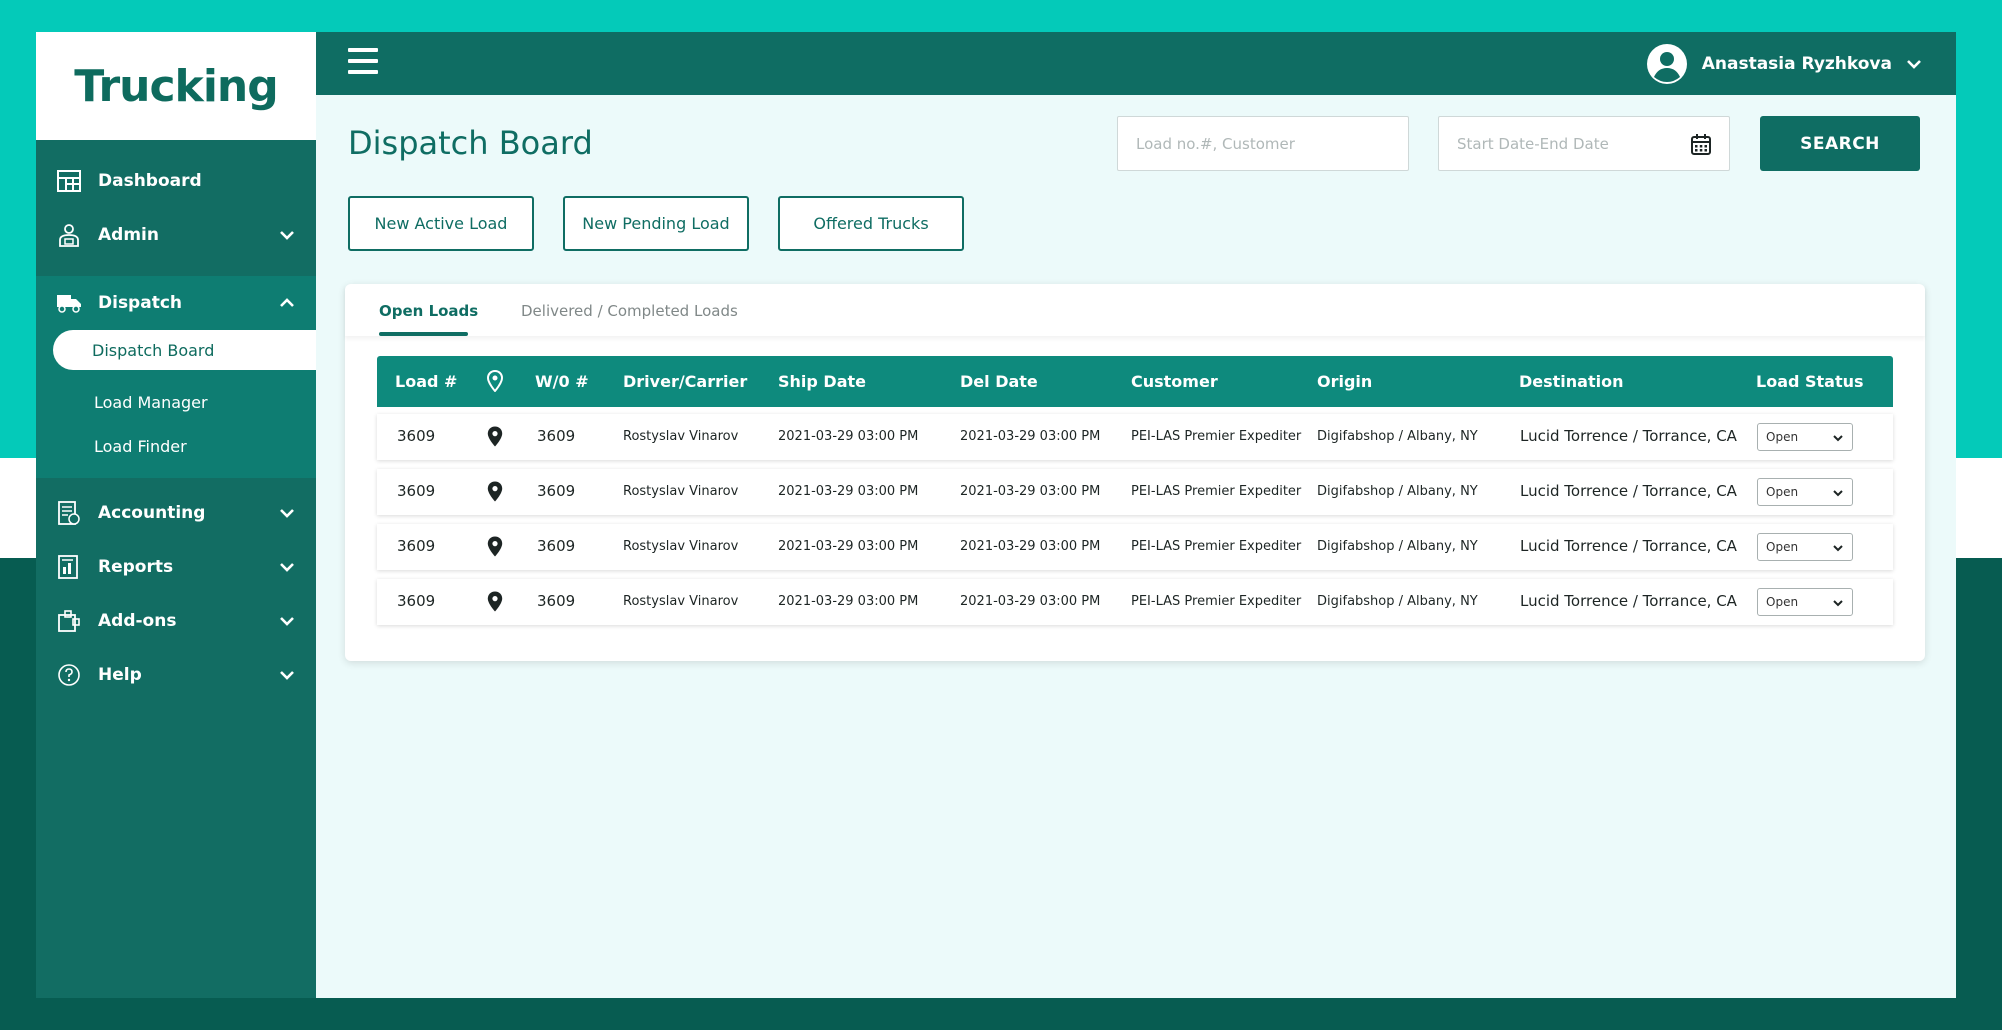 The width and height of the screenshot is (2002, 1030). Describe the element at coordinates (120, 675) in the screenshot. I see `sidebar-item-label: Help` at that location.